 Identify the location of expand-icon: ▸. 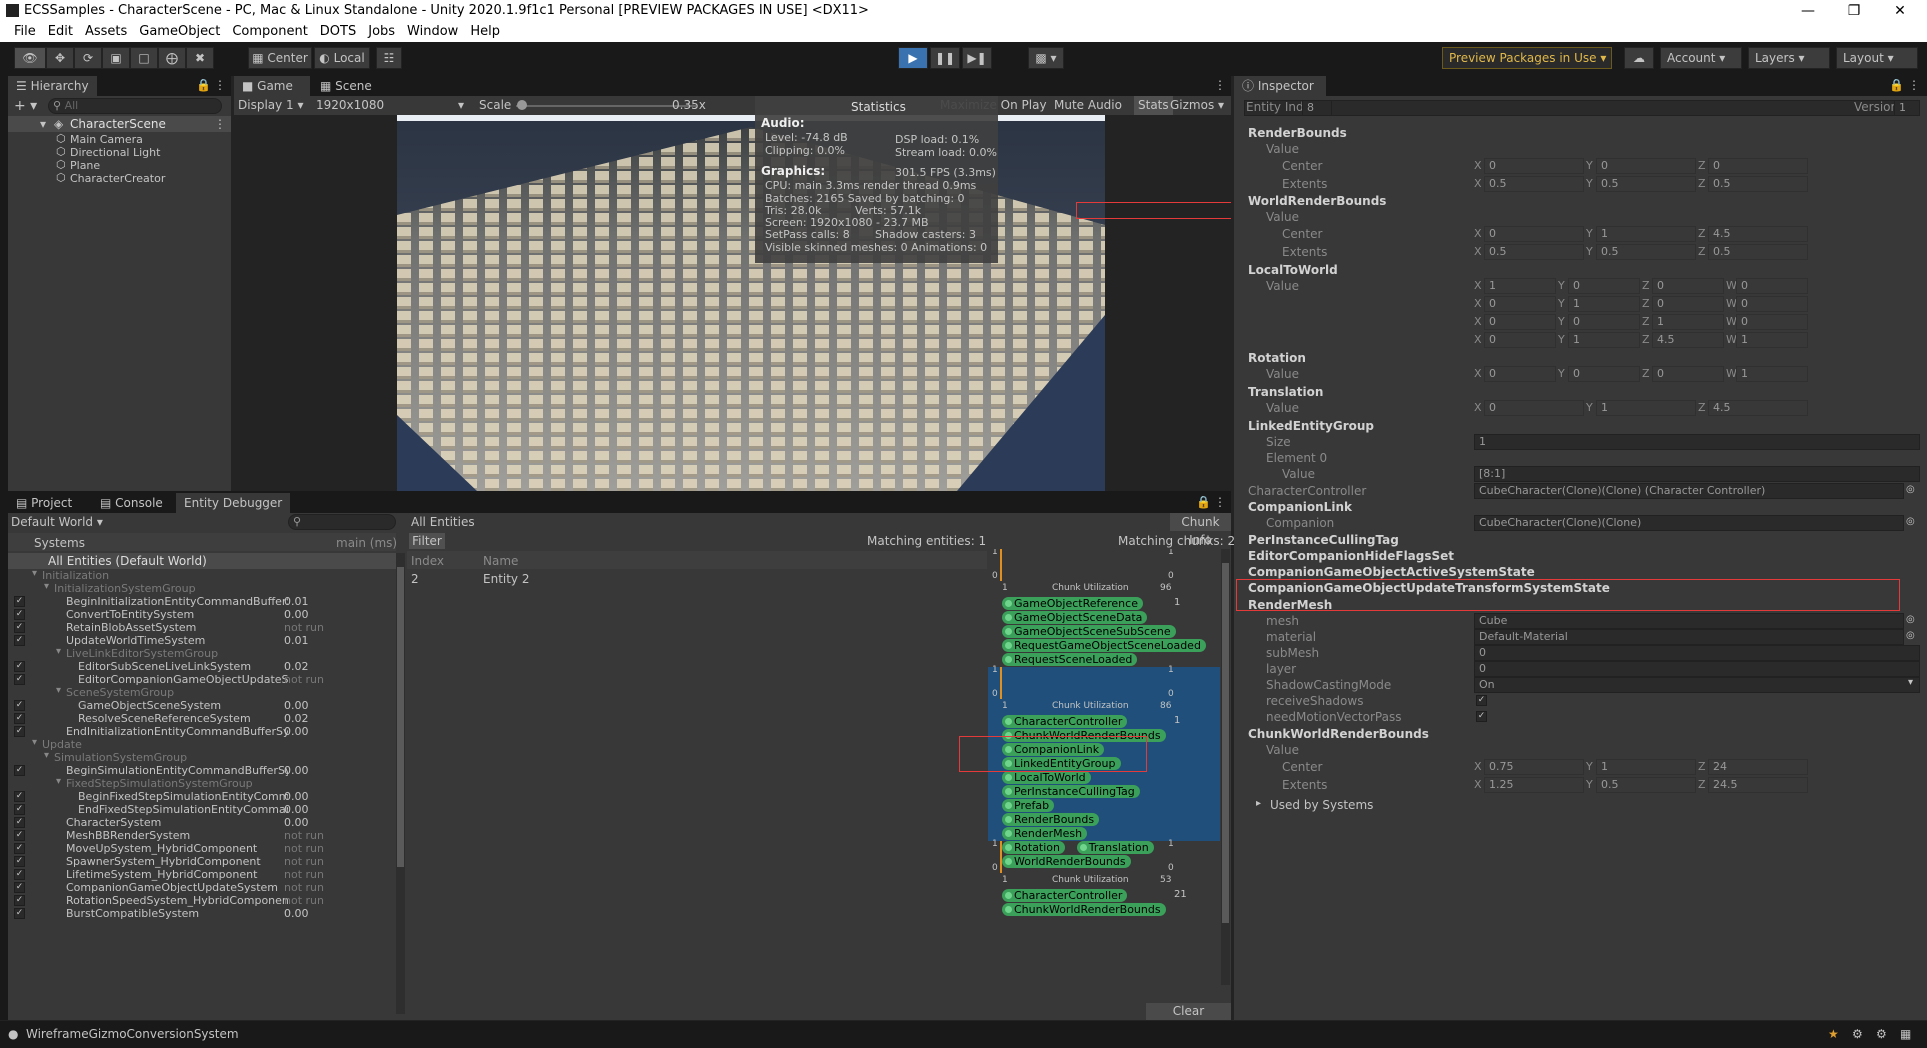
(1258, 803).